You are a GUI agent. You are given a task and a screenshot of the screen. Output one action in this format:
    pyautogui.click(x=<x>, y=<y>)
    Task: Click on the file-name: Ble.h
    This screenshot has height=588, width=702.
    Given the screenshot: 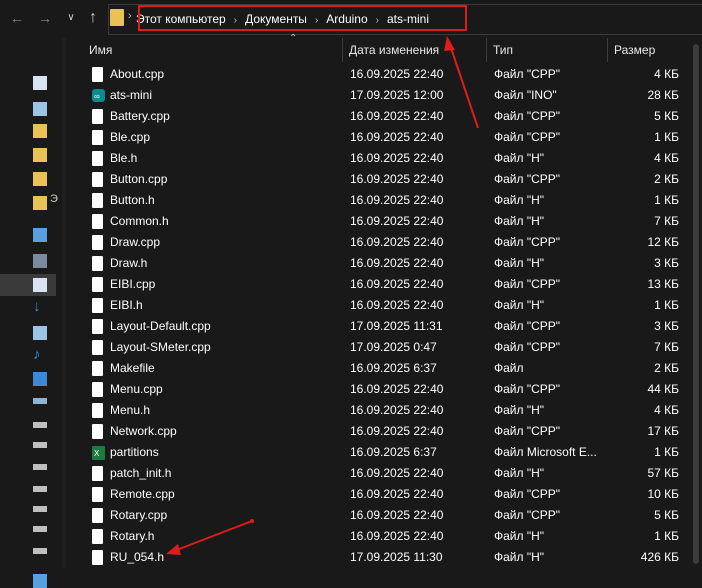 What is the action you would take?
    pyautogui.click(x=124, y=158)
    